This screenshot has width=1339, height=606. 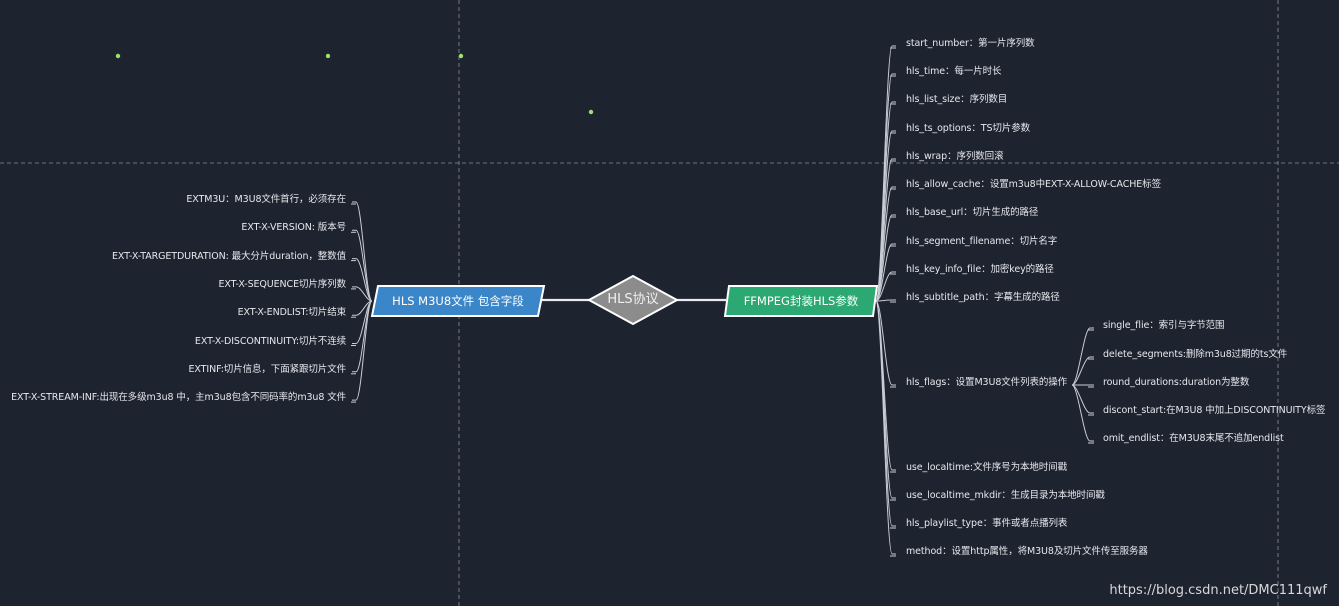 What do you see at coordinates (270, 341) in the screenshot?
I see `left-item: EXT-X-DISCONTINUITY:切片不连续` at bounding box center [270, 341].